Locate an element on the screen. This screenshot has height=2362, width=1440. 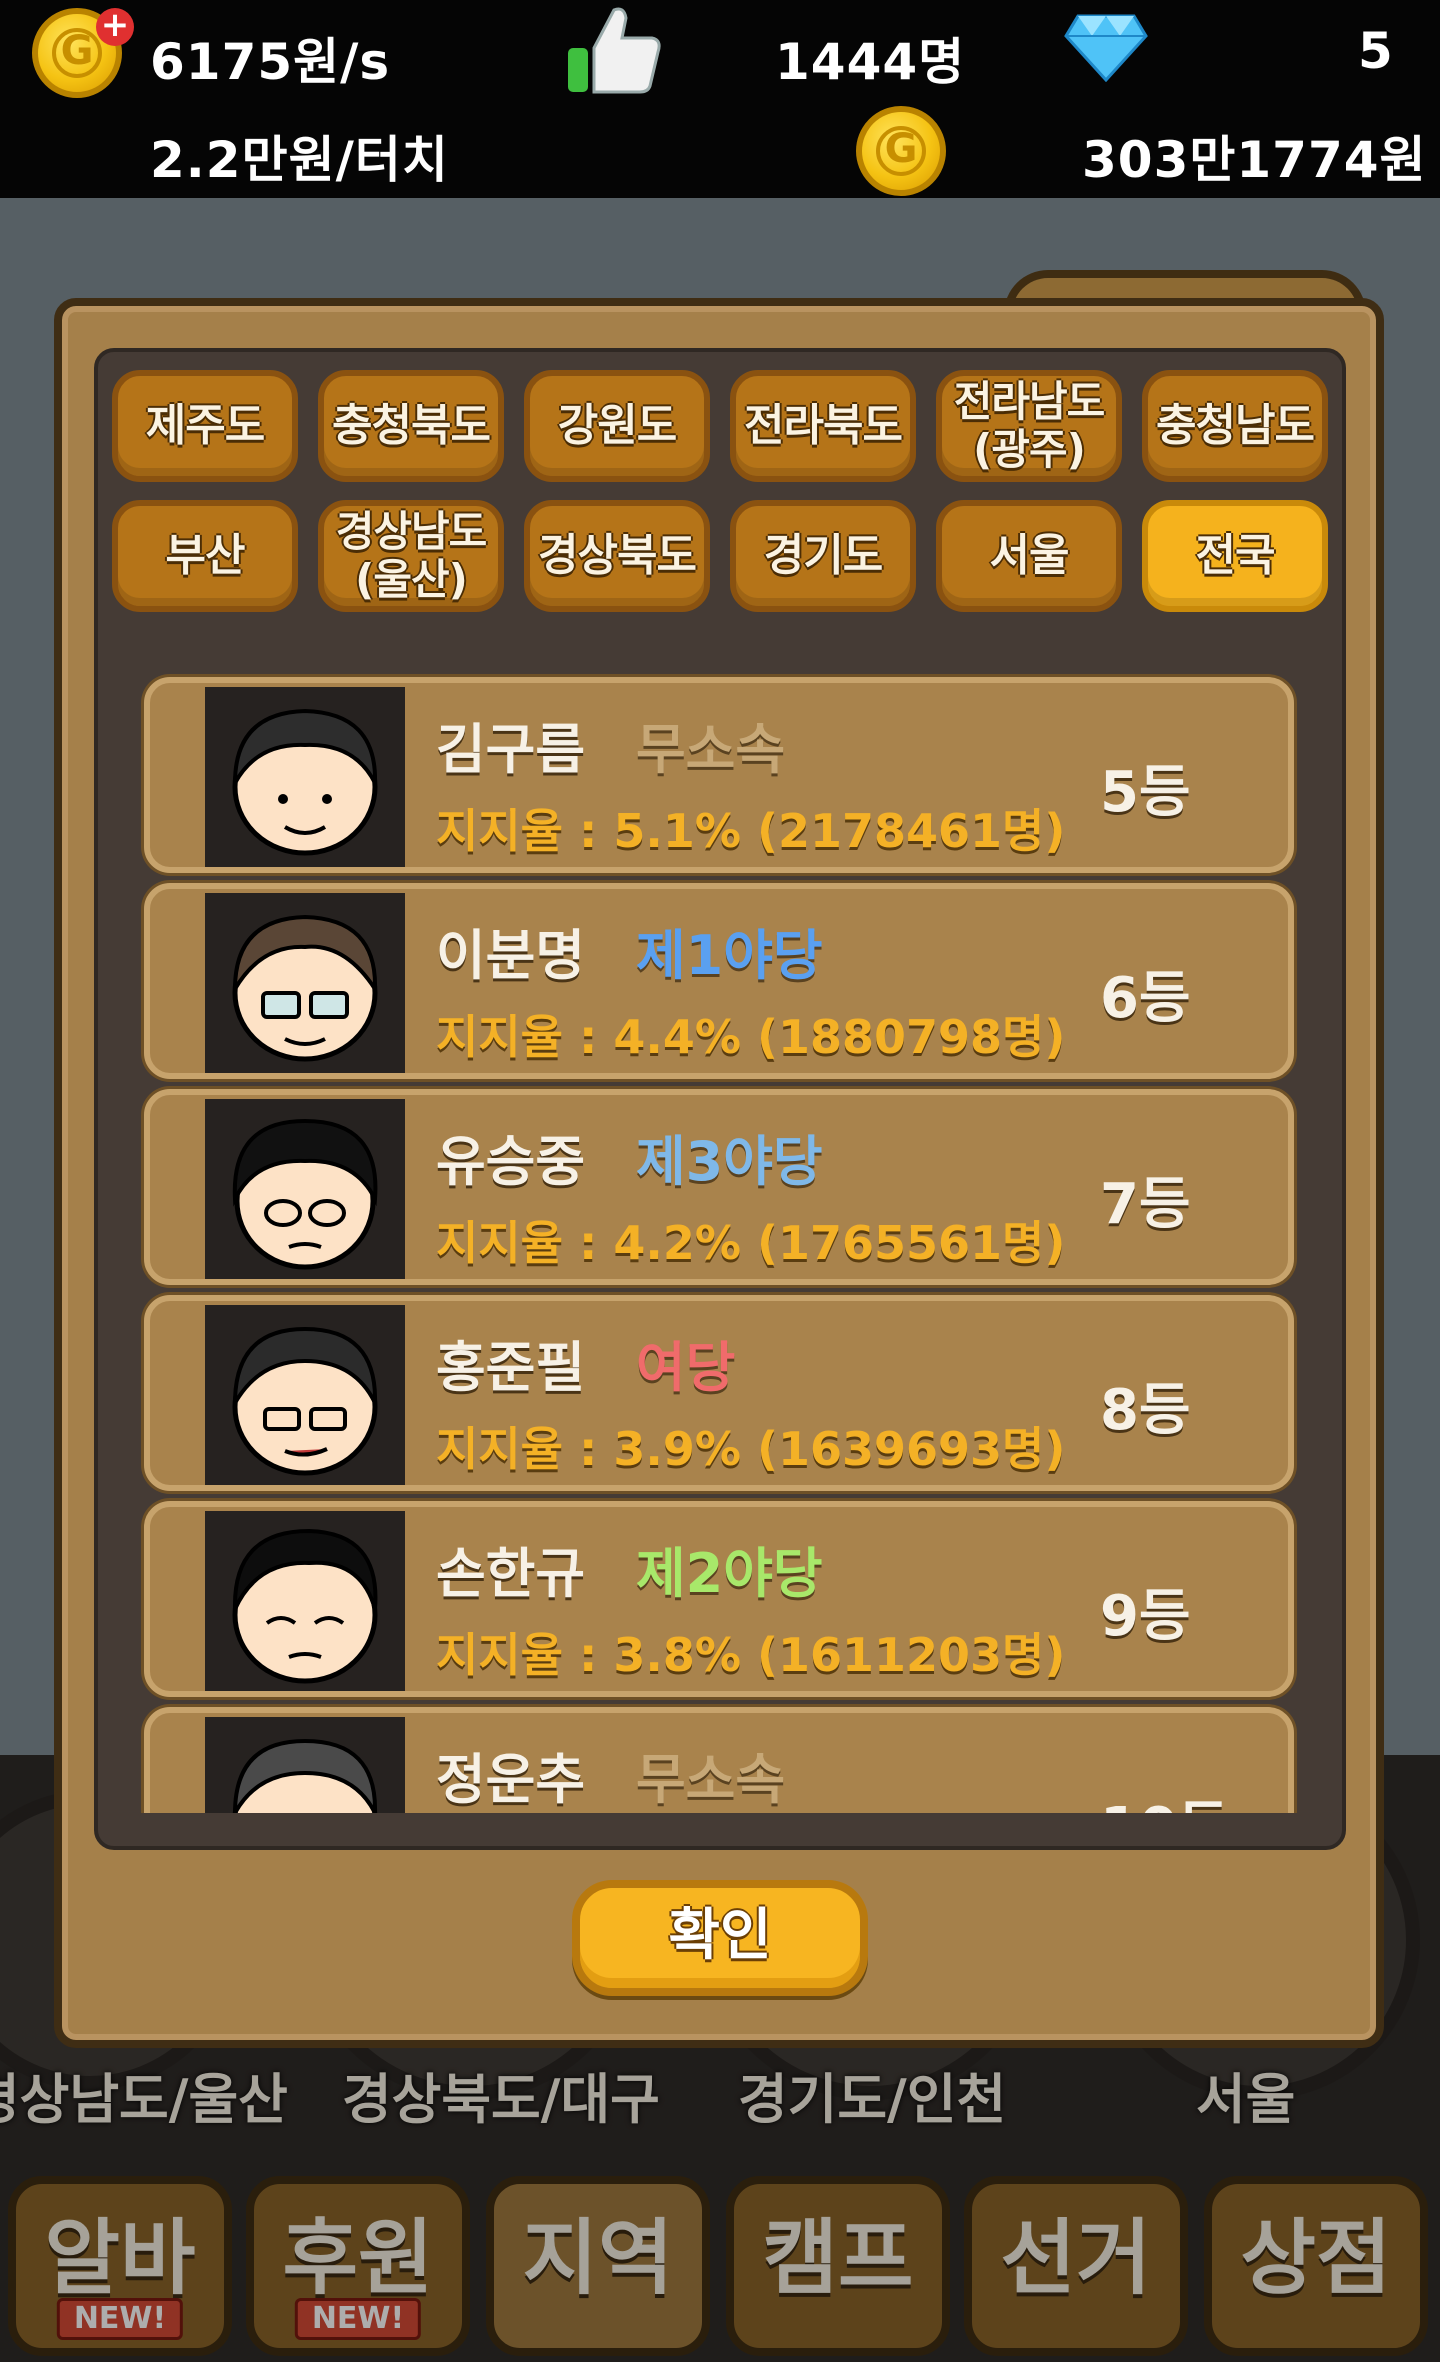
candidate-party: 제3야당 is located at coordinates (729, 1161).